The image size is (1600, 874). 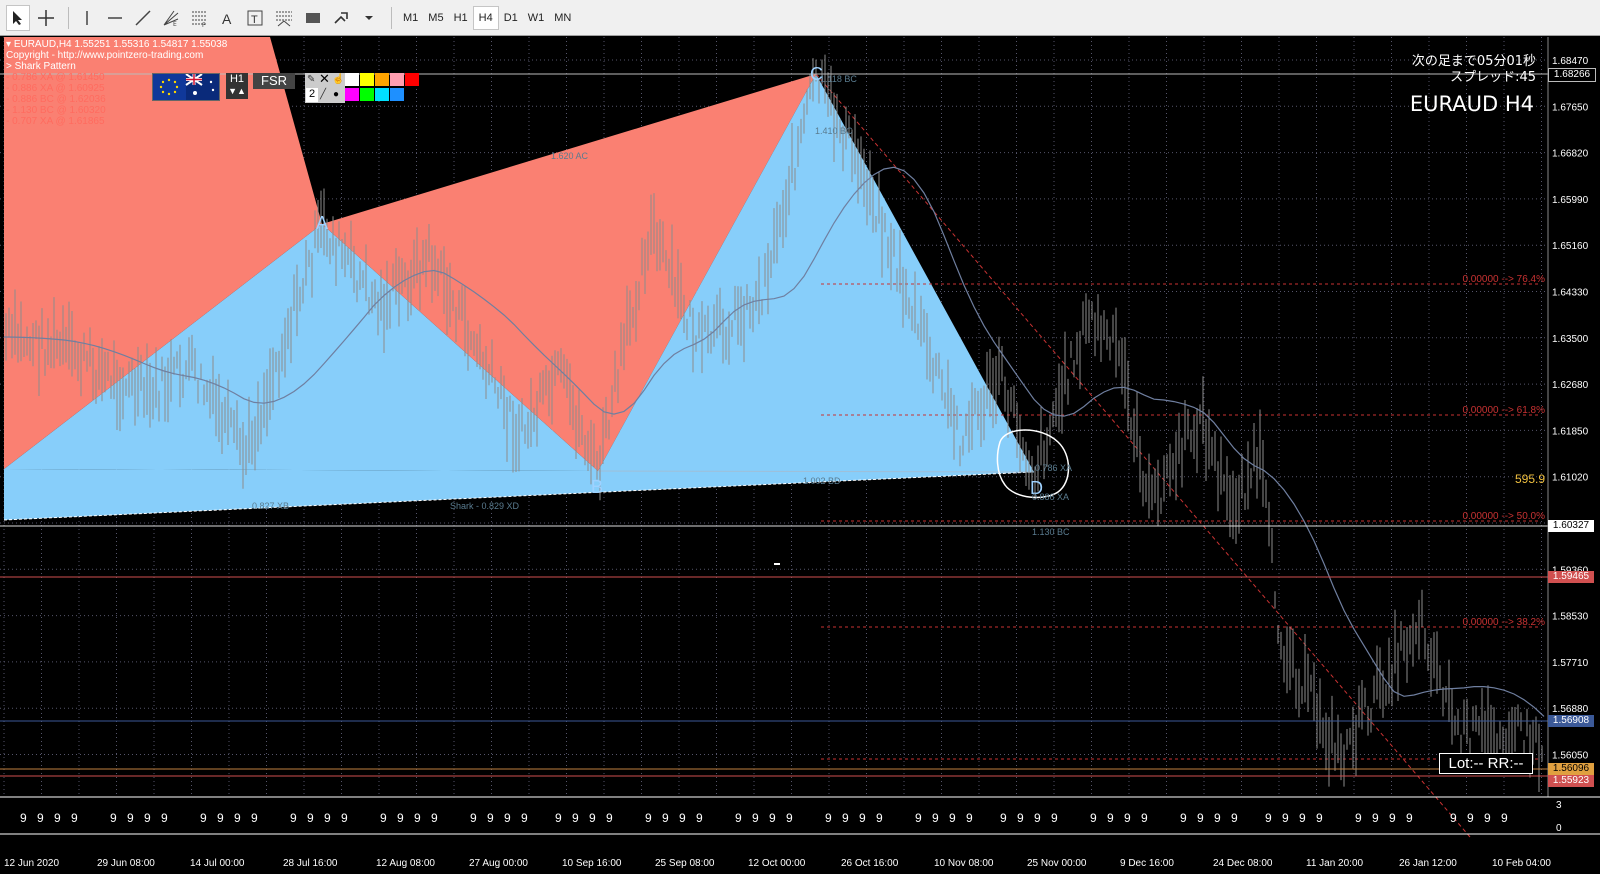 I want to click on timeframe-mn: MN, so click(x=562, y=18).